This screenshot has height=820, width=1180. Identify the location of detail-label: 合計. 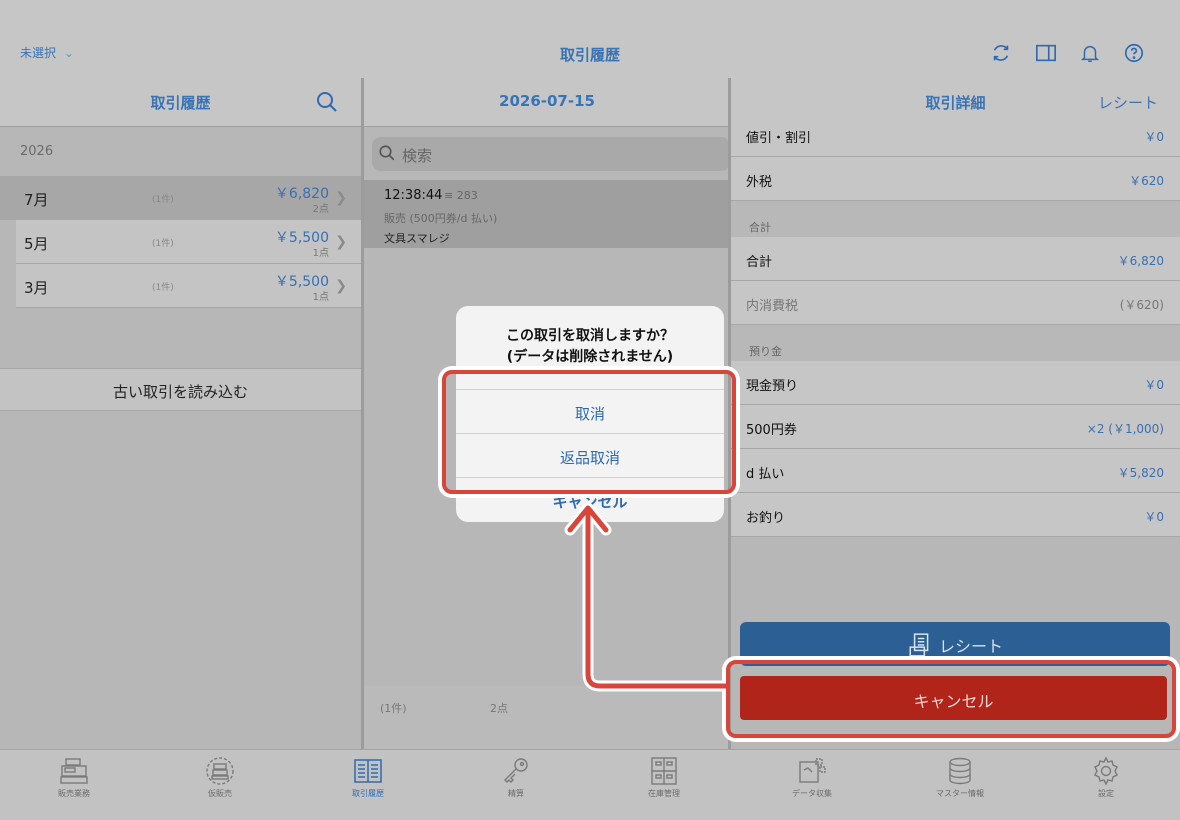
(759, 262).